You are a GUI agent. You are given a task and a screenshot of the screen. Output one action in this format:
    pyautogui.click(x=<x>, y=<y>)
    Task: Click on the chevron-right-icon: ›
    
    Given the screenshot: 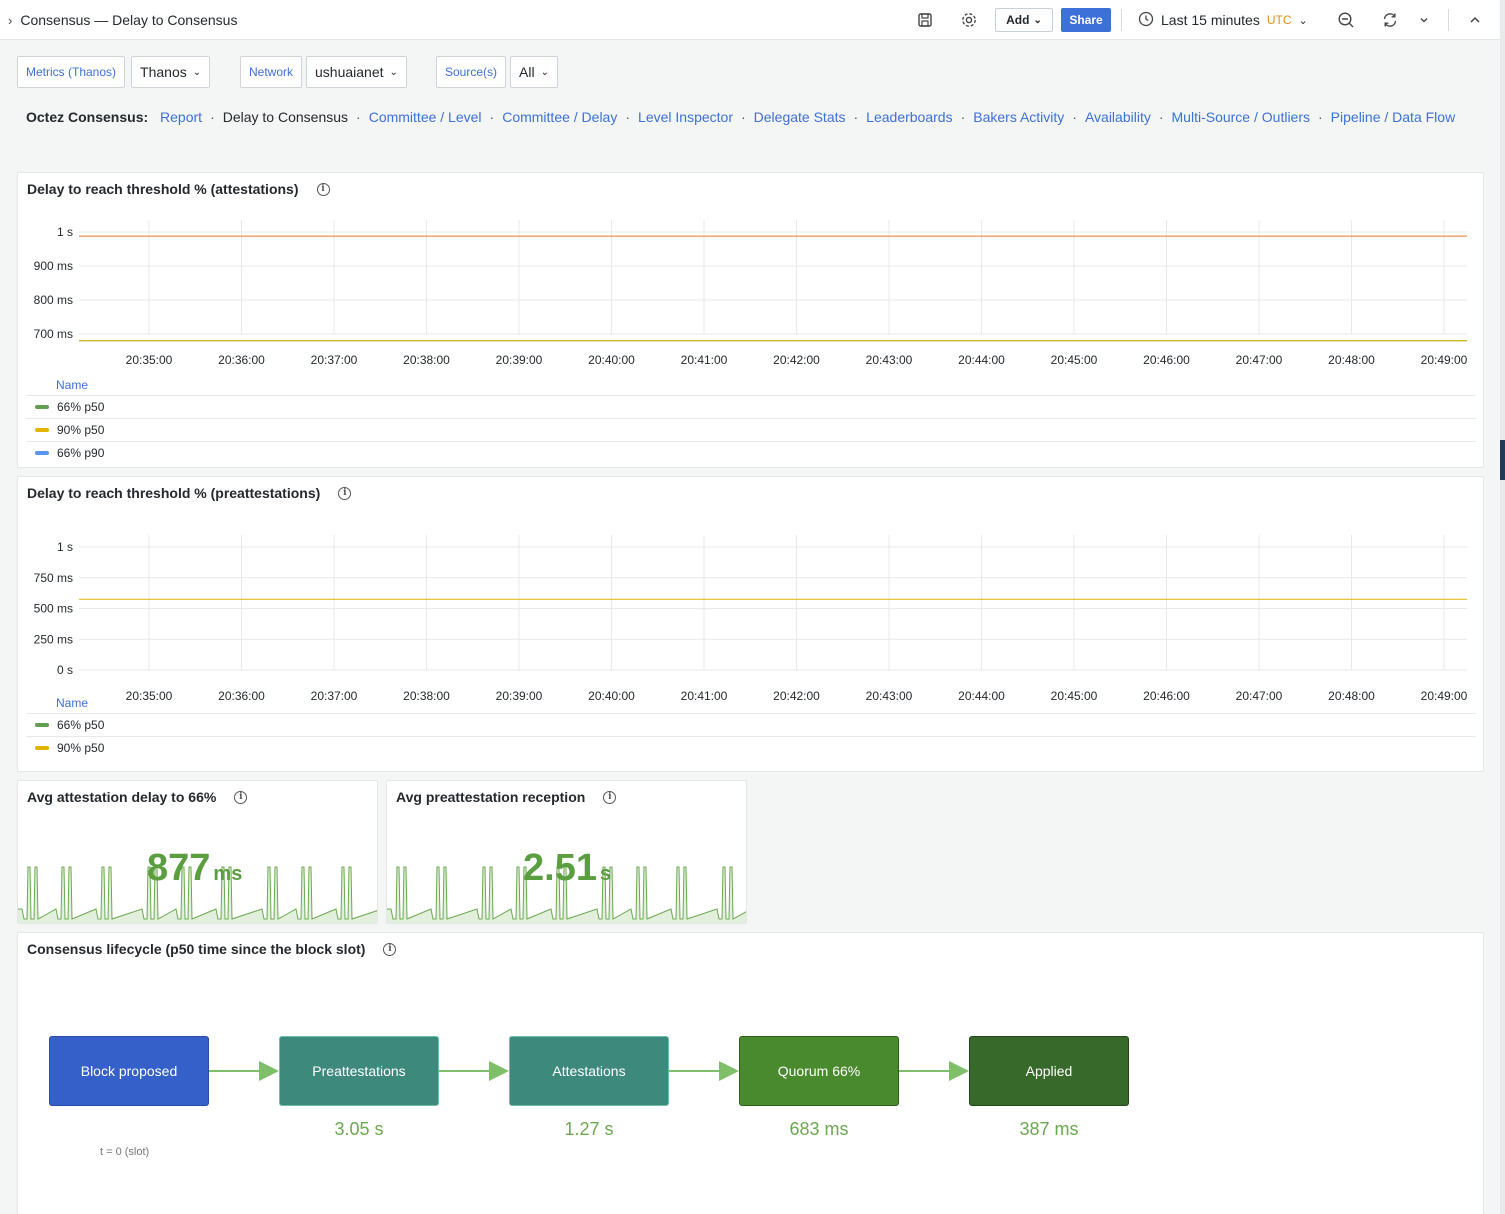 What is the action you would take?
    pyautogui.click(x=10, y=20)
    